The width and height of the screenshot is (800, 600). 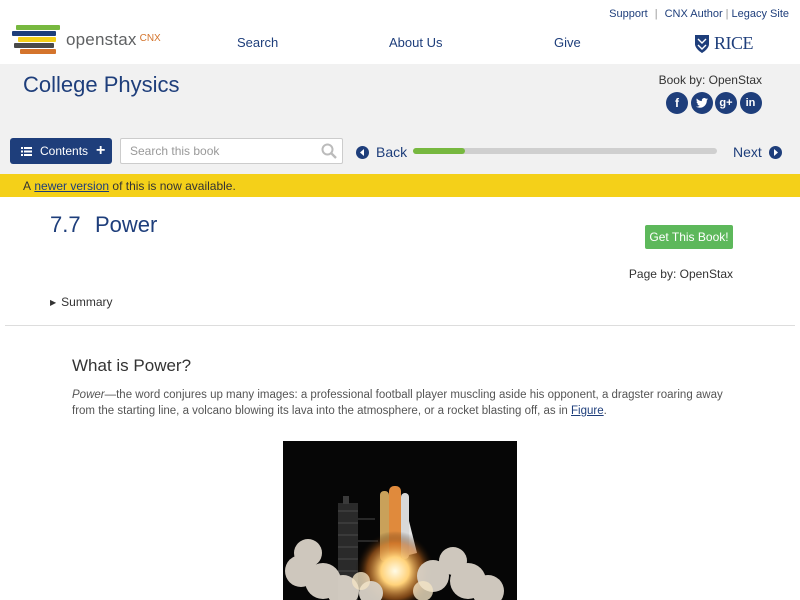 What do you see at coordinates (689, 237) in the screenshot?
I see `get-this-book-button: Get This Book!` at bounding box center [689, 237].